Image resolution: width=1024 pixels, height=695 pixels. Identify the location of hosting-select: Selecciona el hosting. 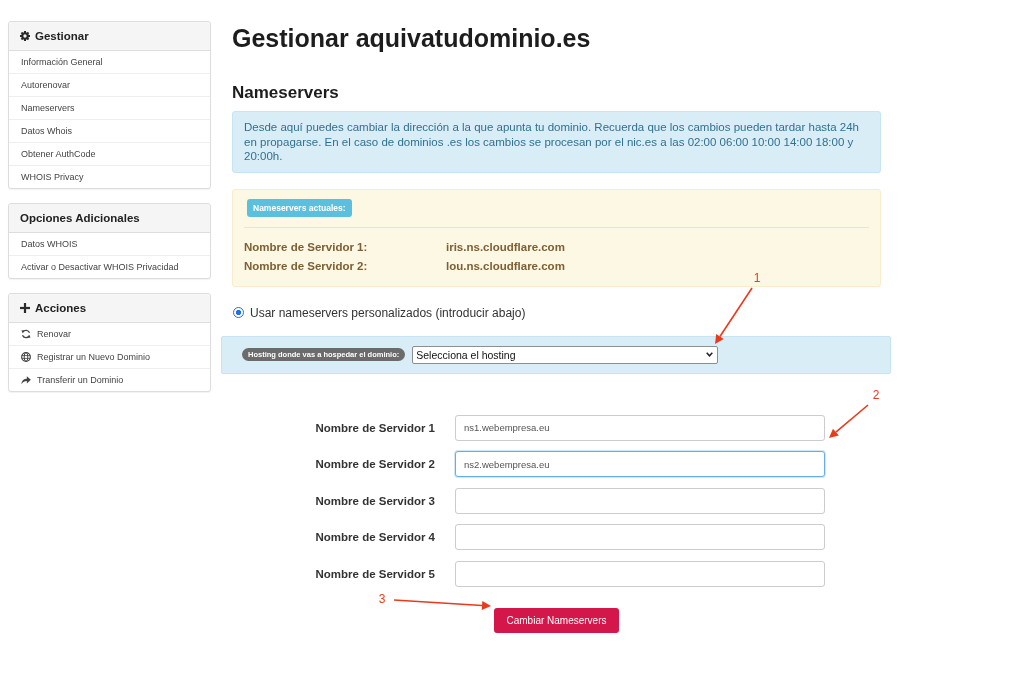
(565, 354).